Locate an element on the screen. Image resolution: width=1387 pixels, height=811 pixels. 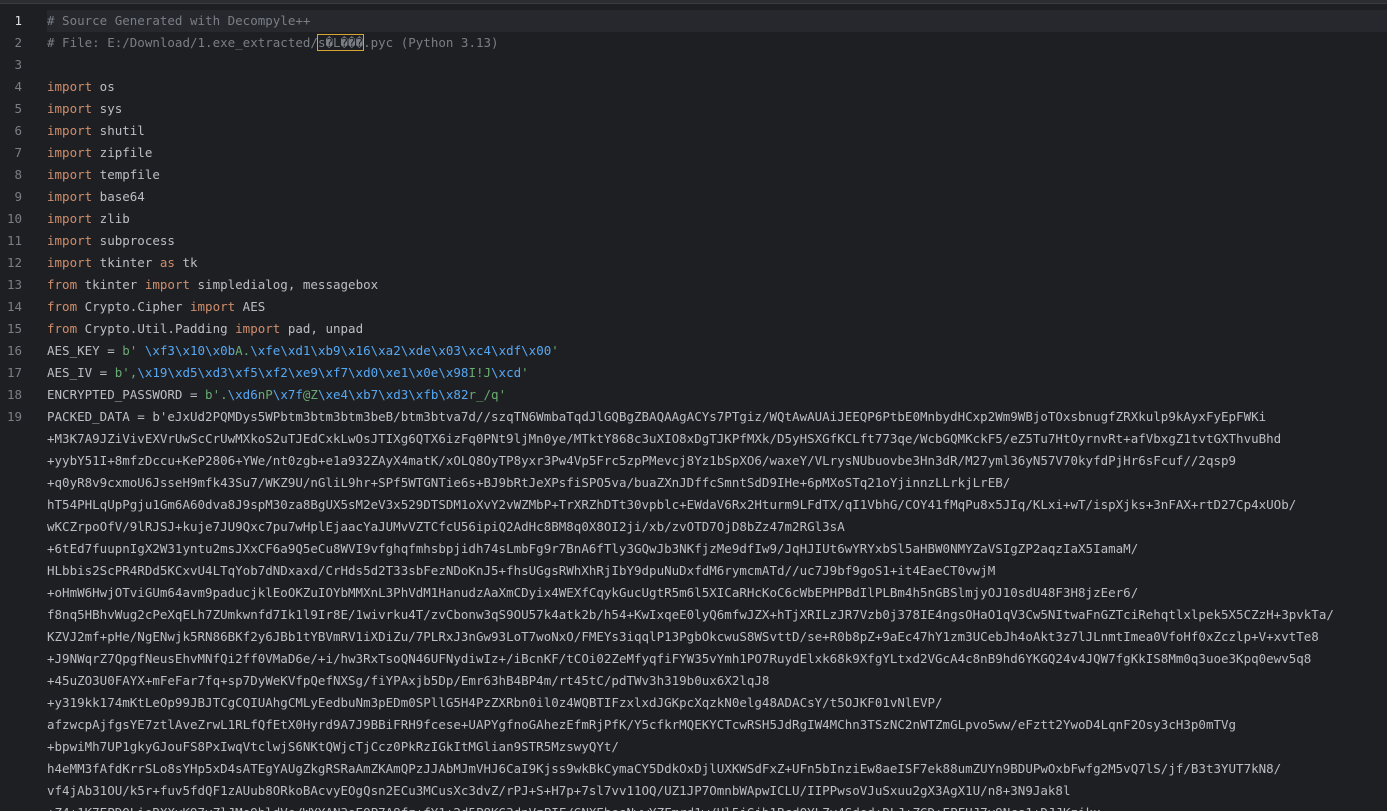
code-line: import tempfile is located at coordinates (717, 175).